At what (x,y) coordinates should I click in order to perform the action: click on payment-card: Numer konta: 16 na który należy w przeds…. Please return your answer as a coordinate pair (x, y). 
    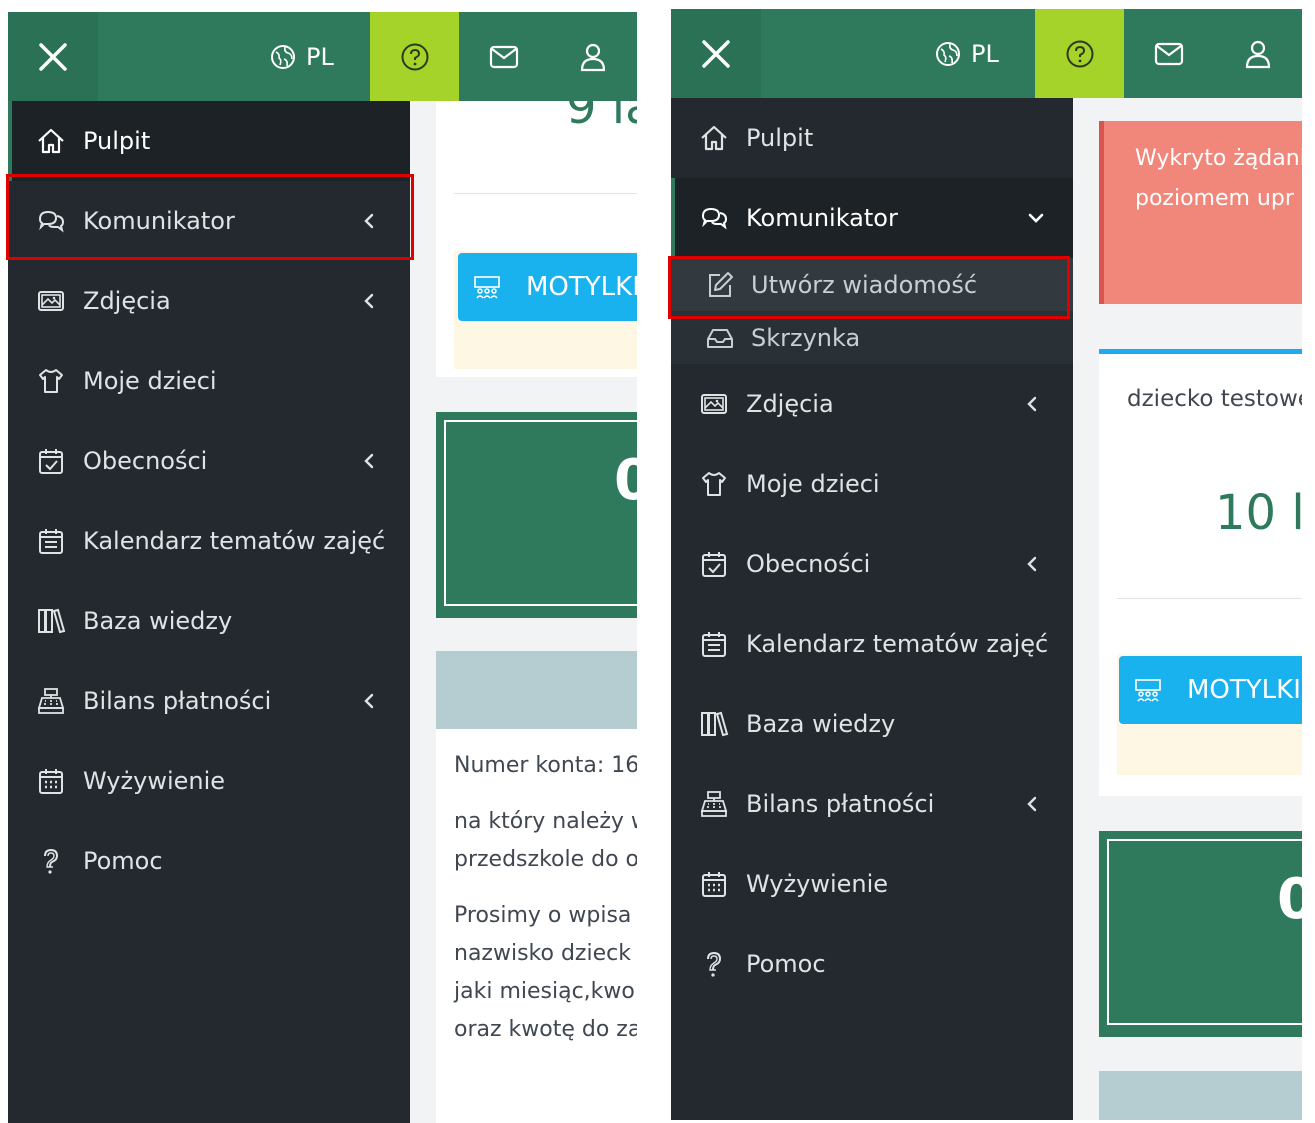
    Looking at the image, I should click on (536, 926).